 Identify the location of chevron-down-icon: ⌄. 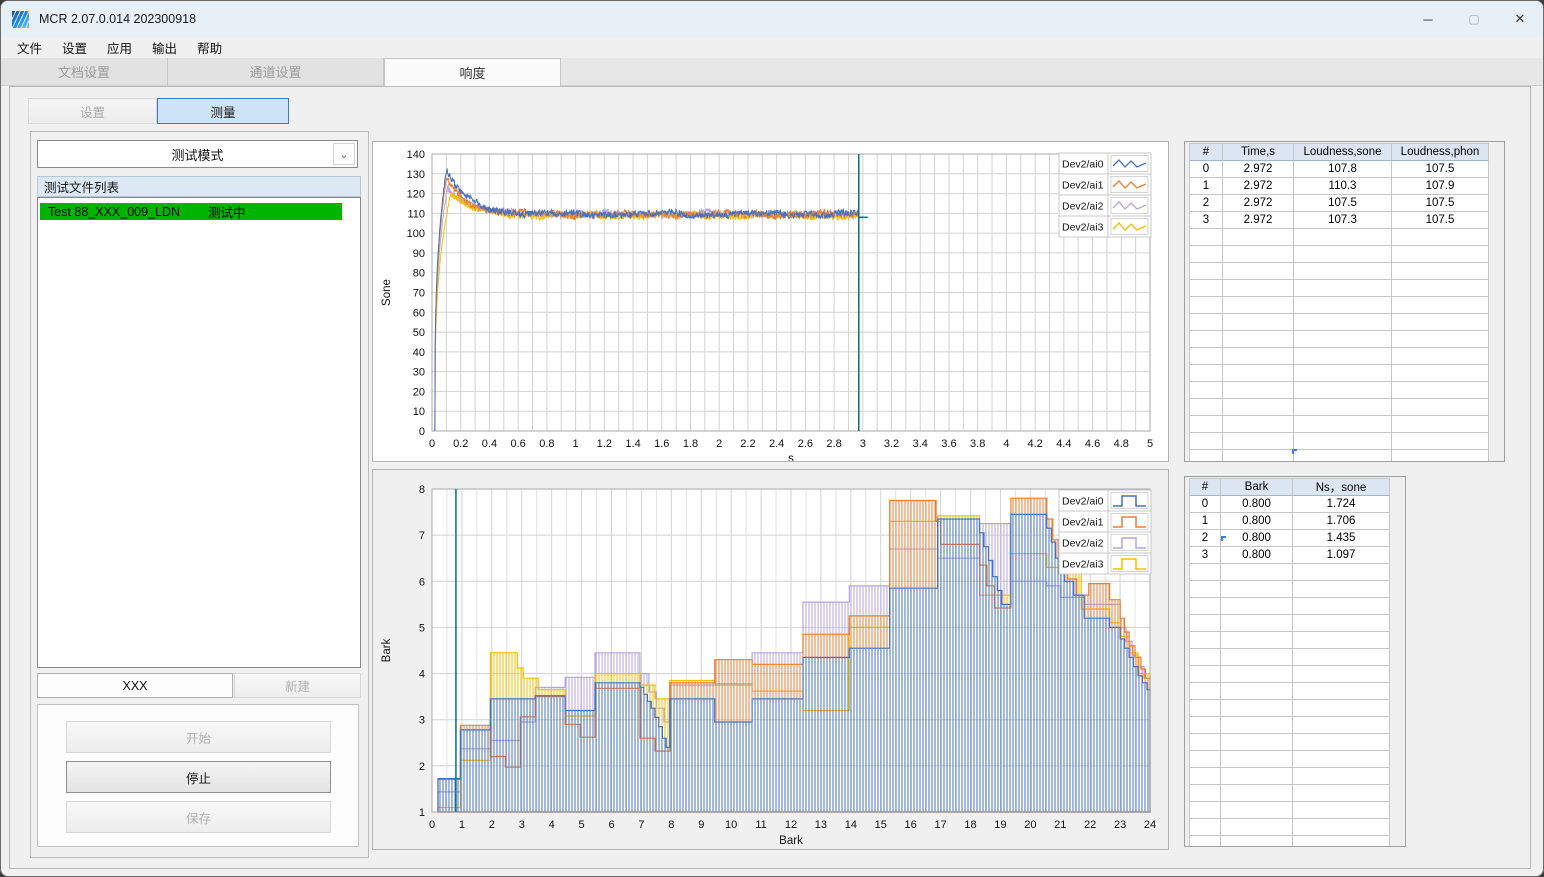
(344, 154).